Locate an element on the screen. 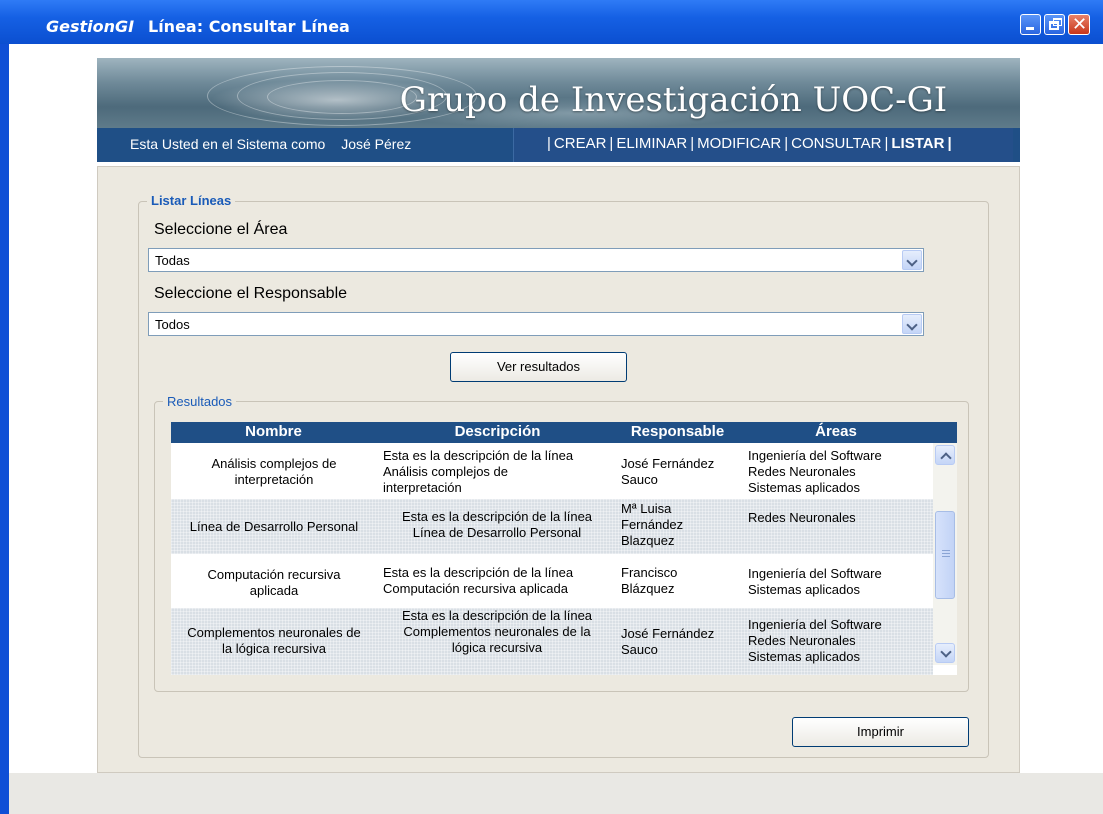  session-label: Esta Usted en el Sistema como is located at coordinates (228, 144).